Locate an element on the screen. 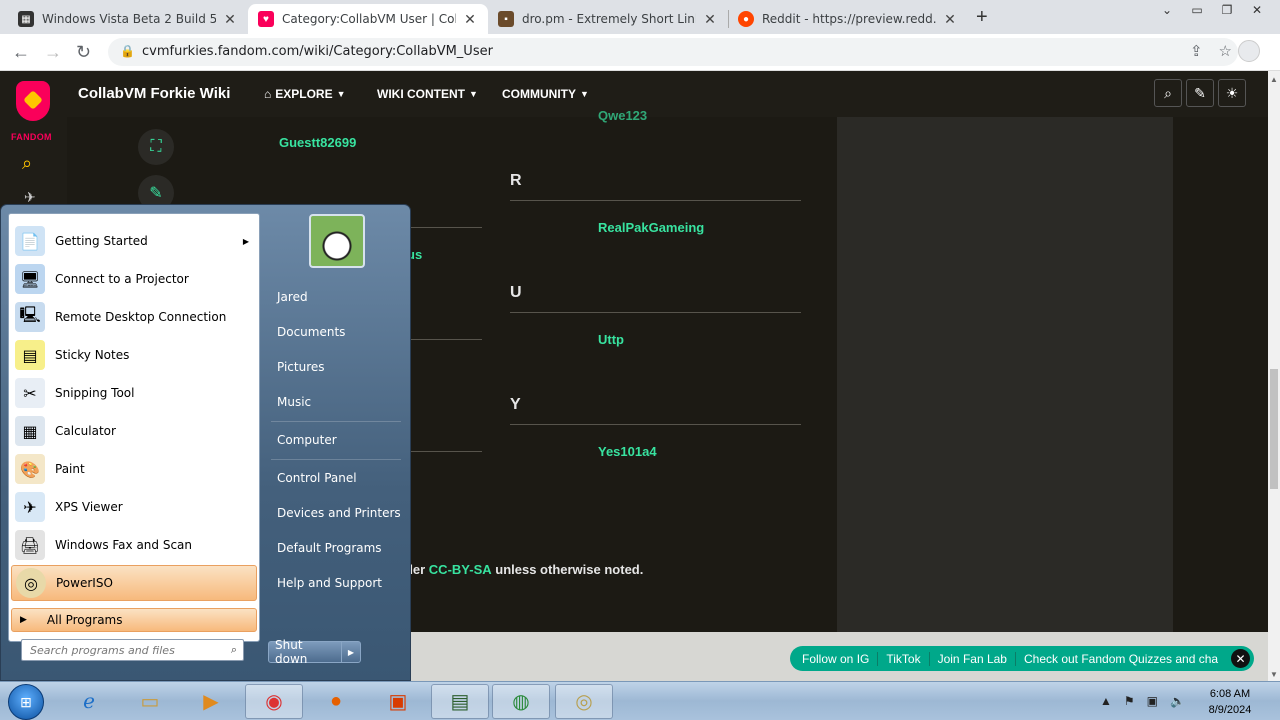 The width and height of the screenshot is (1280, 720). tab-reddit: ● Reddit - https://preview.redd.it/3 ✕ is located at coordinates (848, 19).